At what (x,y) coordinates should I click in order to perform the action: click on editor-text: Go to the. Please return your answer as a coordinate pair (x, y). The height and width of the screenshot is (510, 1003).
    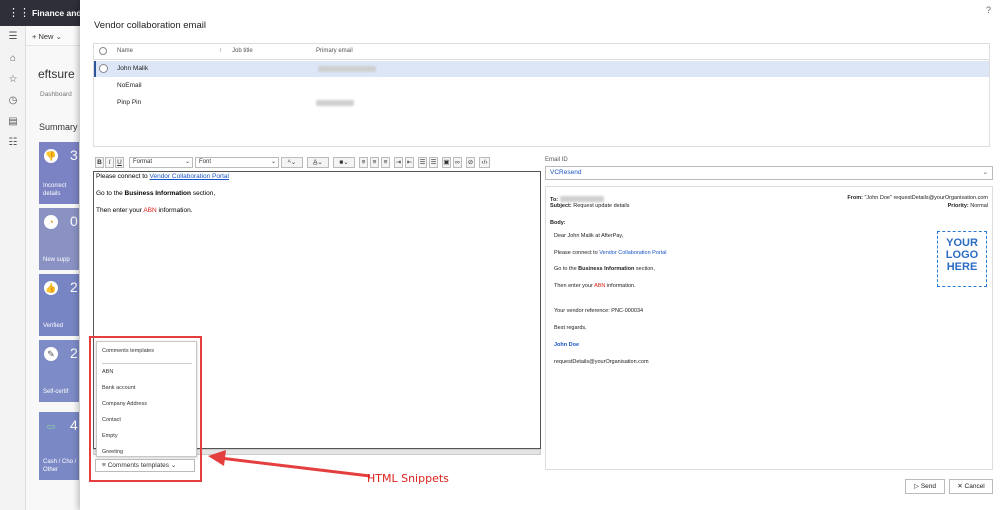
    Looking at the image, I should click on (110, 193).